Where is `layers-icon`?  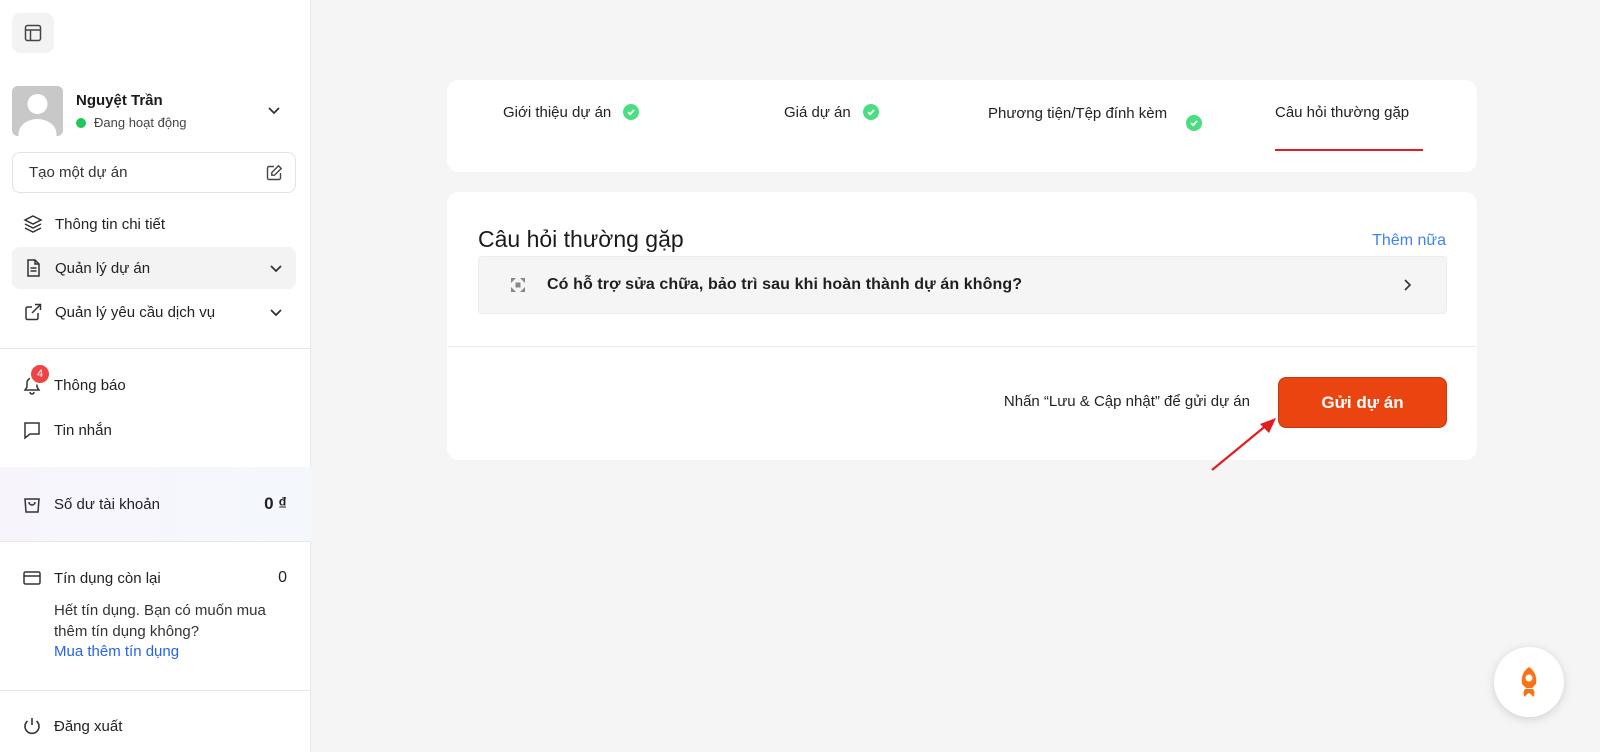
layers-icon is located at coordinates (33, 224).